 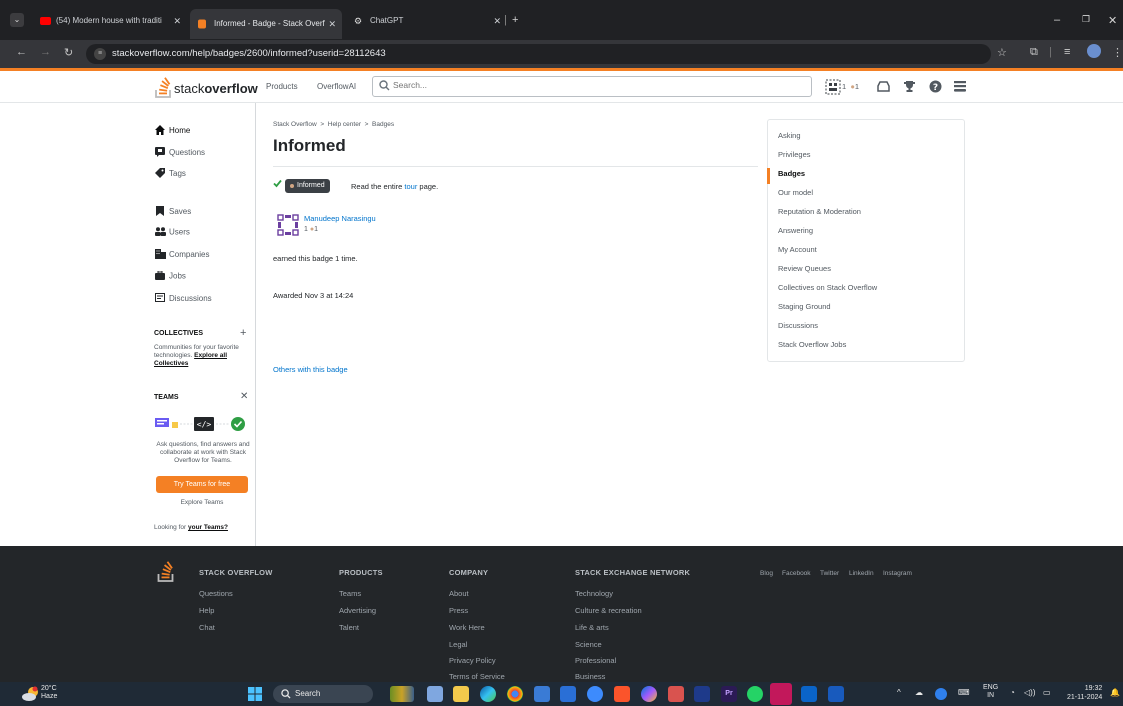 I want to click on notification-bell-icon: 🔔, so click(x=1115, y=692).